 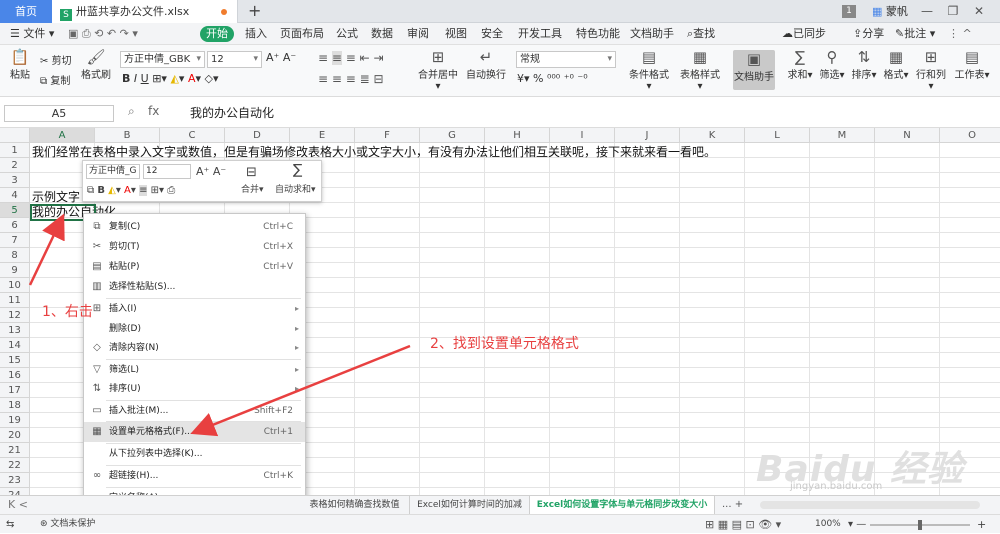 What do you see at coordinates (15, 150) in the screenshot?
I see `row-header: 1` at bounding box center [15, 150].